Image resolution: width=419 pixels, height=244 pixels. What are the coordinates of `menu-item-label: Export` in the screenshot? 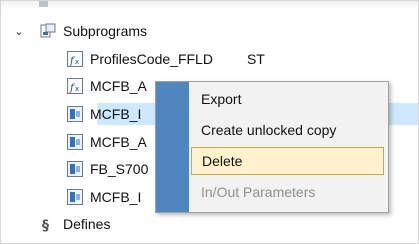 It's located at (221, 99).